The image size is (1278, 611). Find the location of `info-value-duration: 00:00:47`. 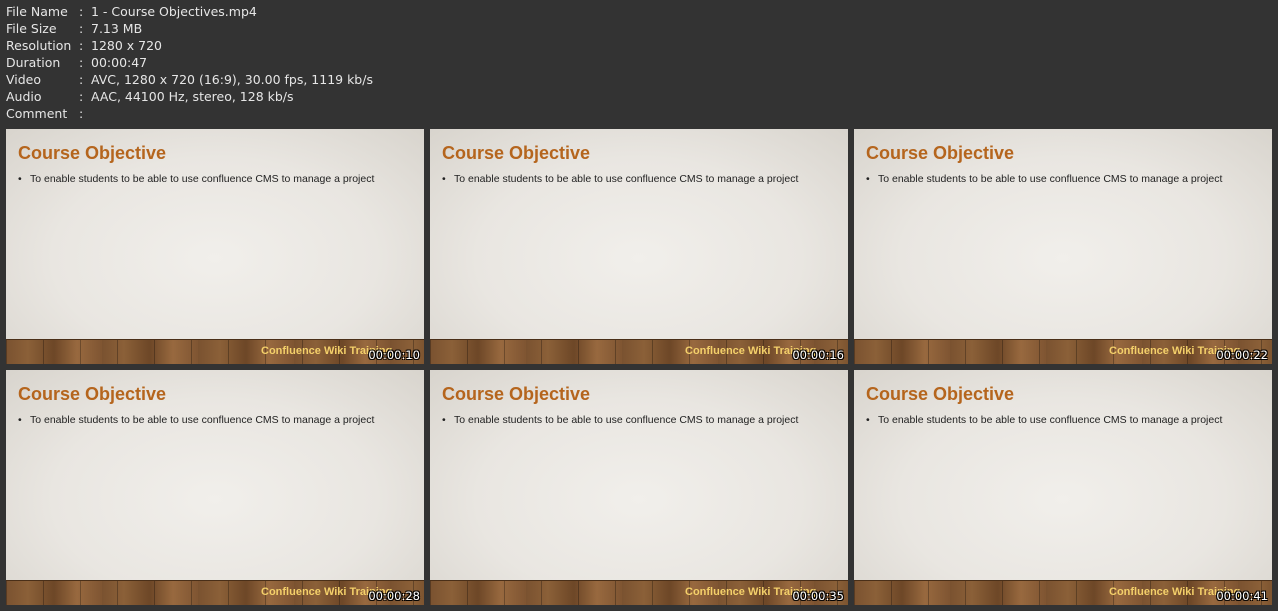

info-value-duration: 00:00:47 is located at coordinates (119, 62).